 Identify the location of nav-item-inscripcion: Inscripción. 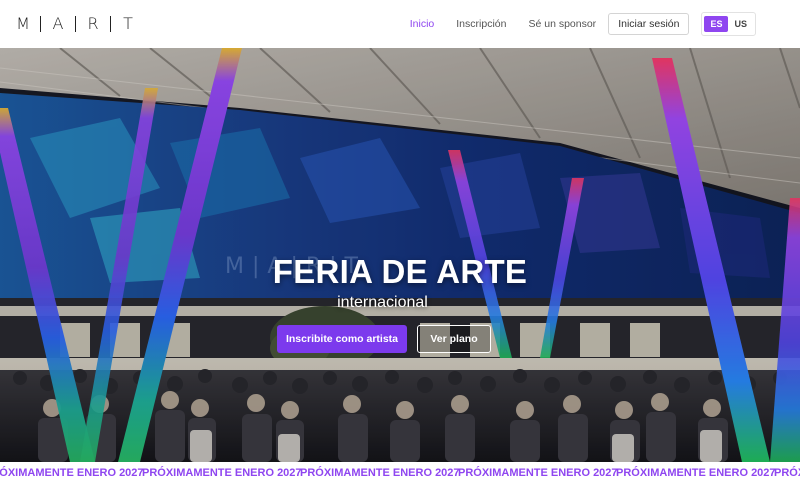
(481, 24).